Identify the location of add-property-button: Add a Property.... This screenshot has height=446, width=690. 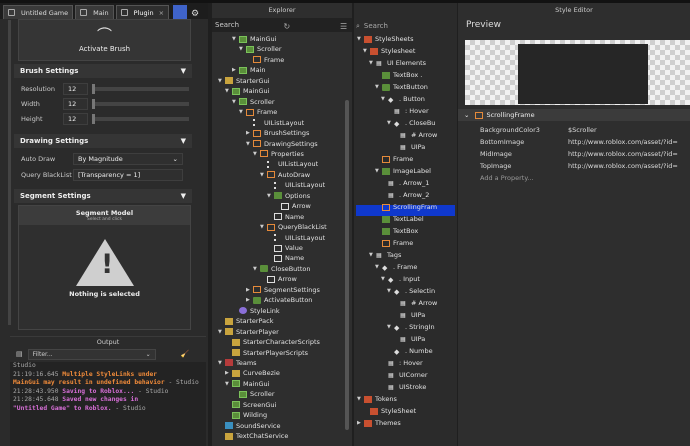
(574, 177).